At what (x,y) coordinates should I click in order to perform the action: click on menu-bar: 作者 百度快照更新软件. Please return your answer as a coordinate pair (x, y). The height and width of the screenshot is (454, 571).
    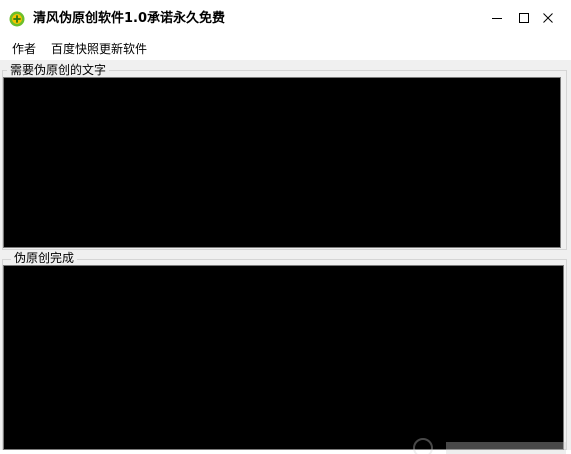
    Looking at the image, I should click on (285, 49).